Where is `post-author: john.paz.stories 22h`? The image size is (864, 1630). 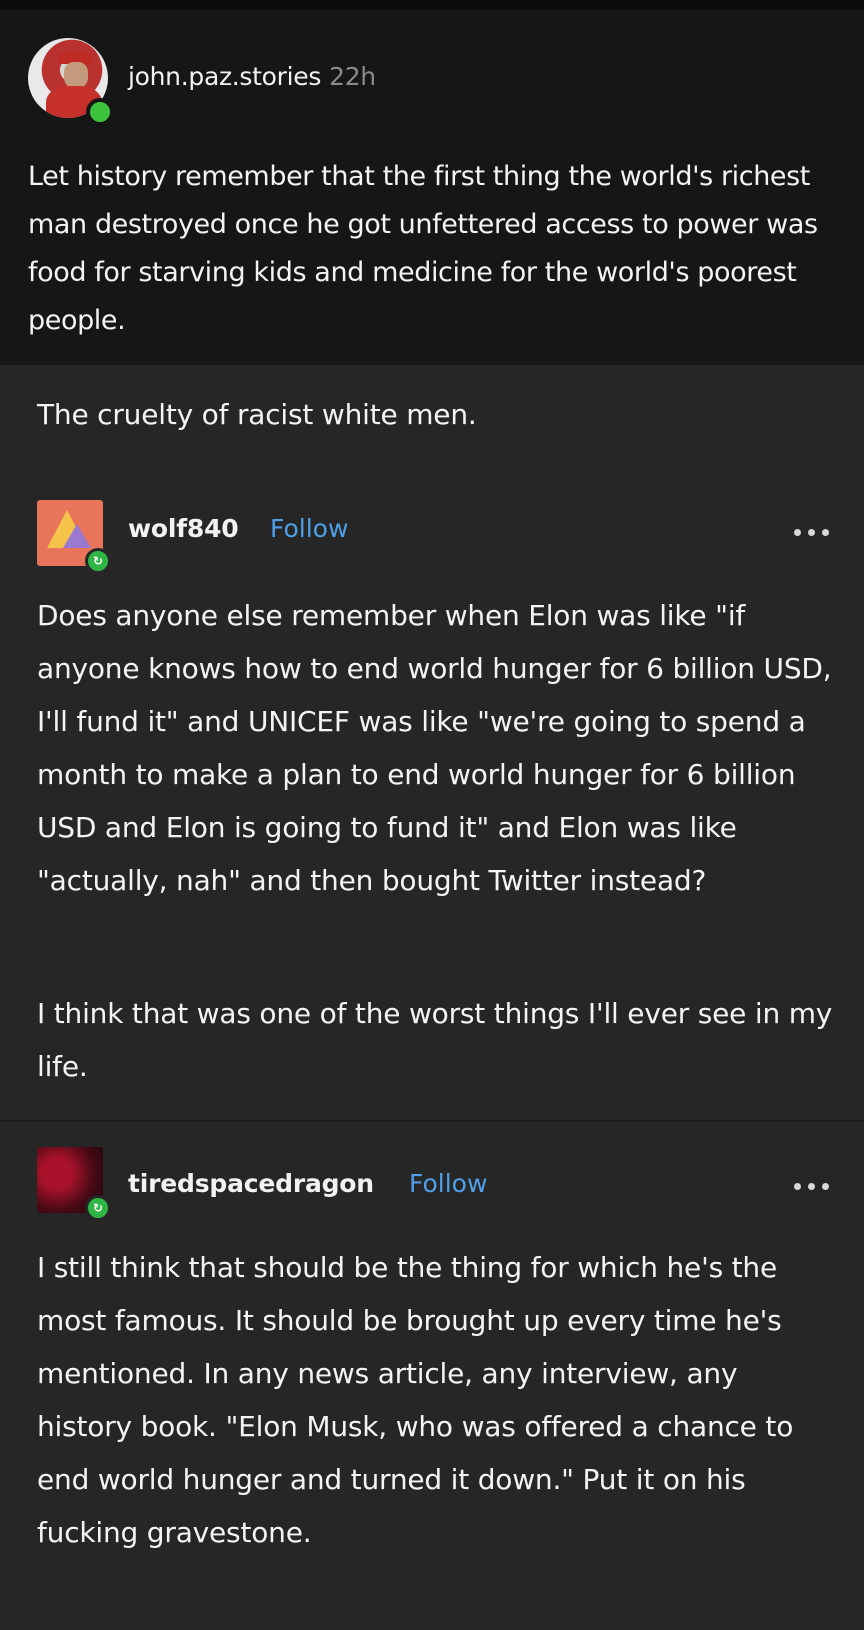 post-author: john.paz.stories 22h is located at coordinates (252, 76).